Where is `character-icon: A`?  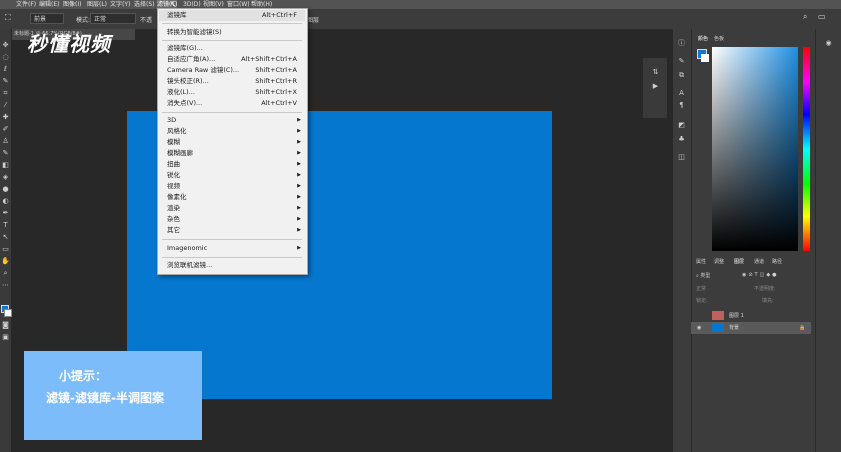 character-icon: A is located at coordinates (681, 93).